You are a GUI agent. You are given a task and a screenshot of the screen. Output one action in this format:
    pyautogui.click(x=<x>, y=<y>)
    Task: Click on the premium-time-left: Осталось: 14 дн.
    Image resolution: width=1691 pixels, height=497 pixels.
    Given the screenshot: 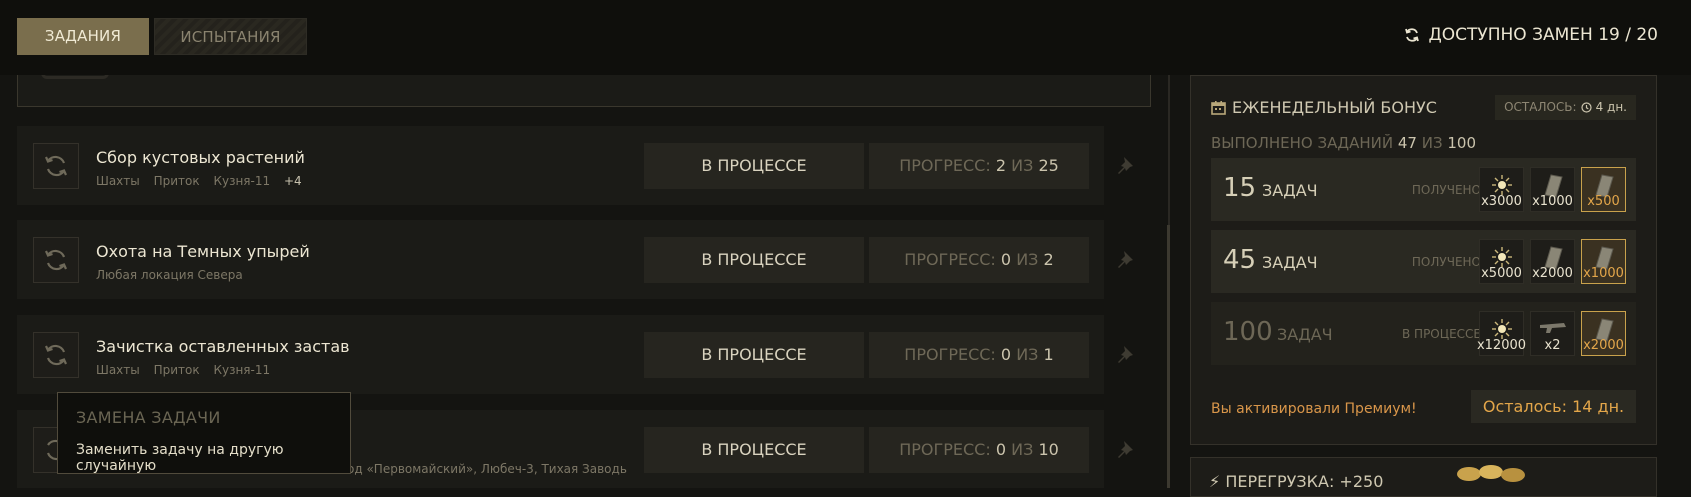 What is the action you would take?
    pyautogui.click(x=1553, y=406)
    